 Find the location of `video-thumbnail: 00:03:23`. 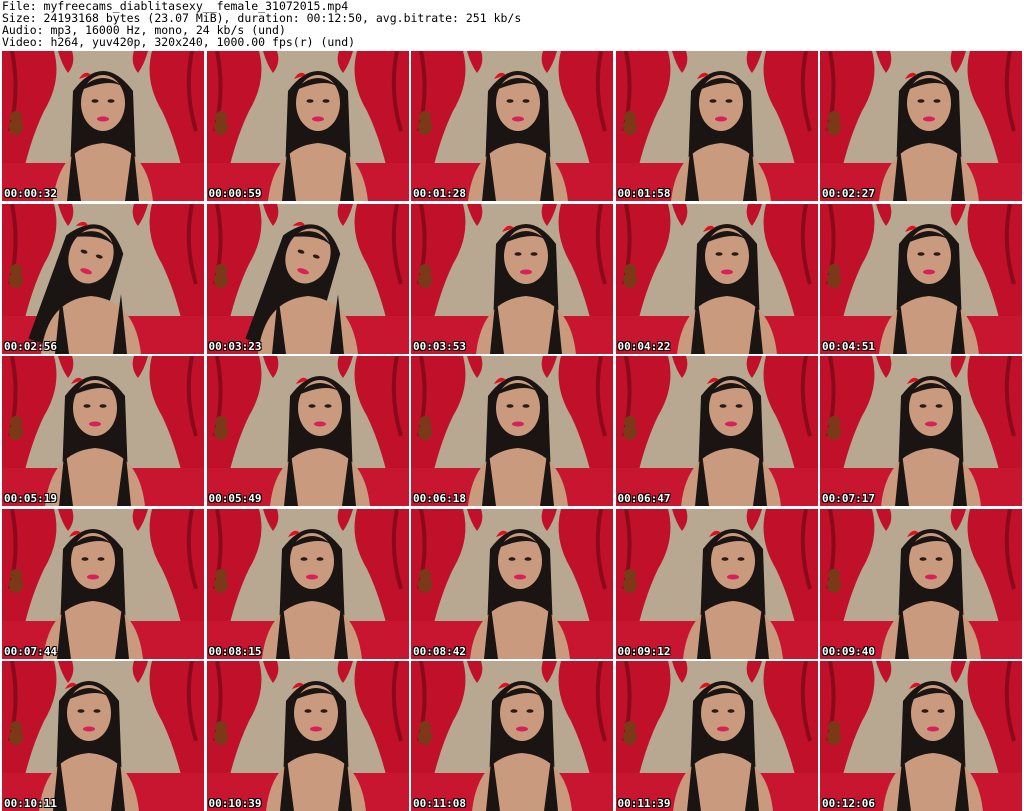

video-thumbnail: 00:03:23 is located at coordinates (307, 278).